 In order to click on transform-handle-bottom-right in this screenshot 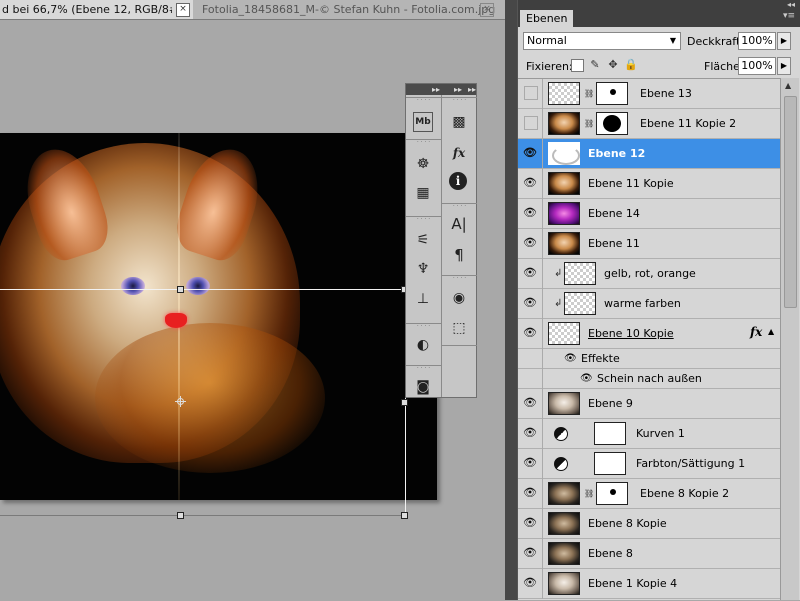, I will do `click(404, 515)`.